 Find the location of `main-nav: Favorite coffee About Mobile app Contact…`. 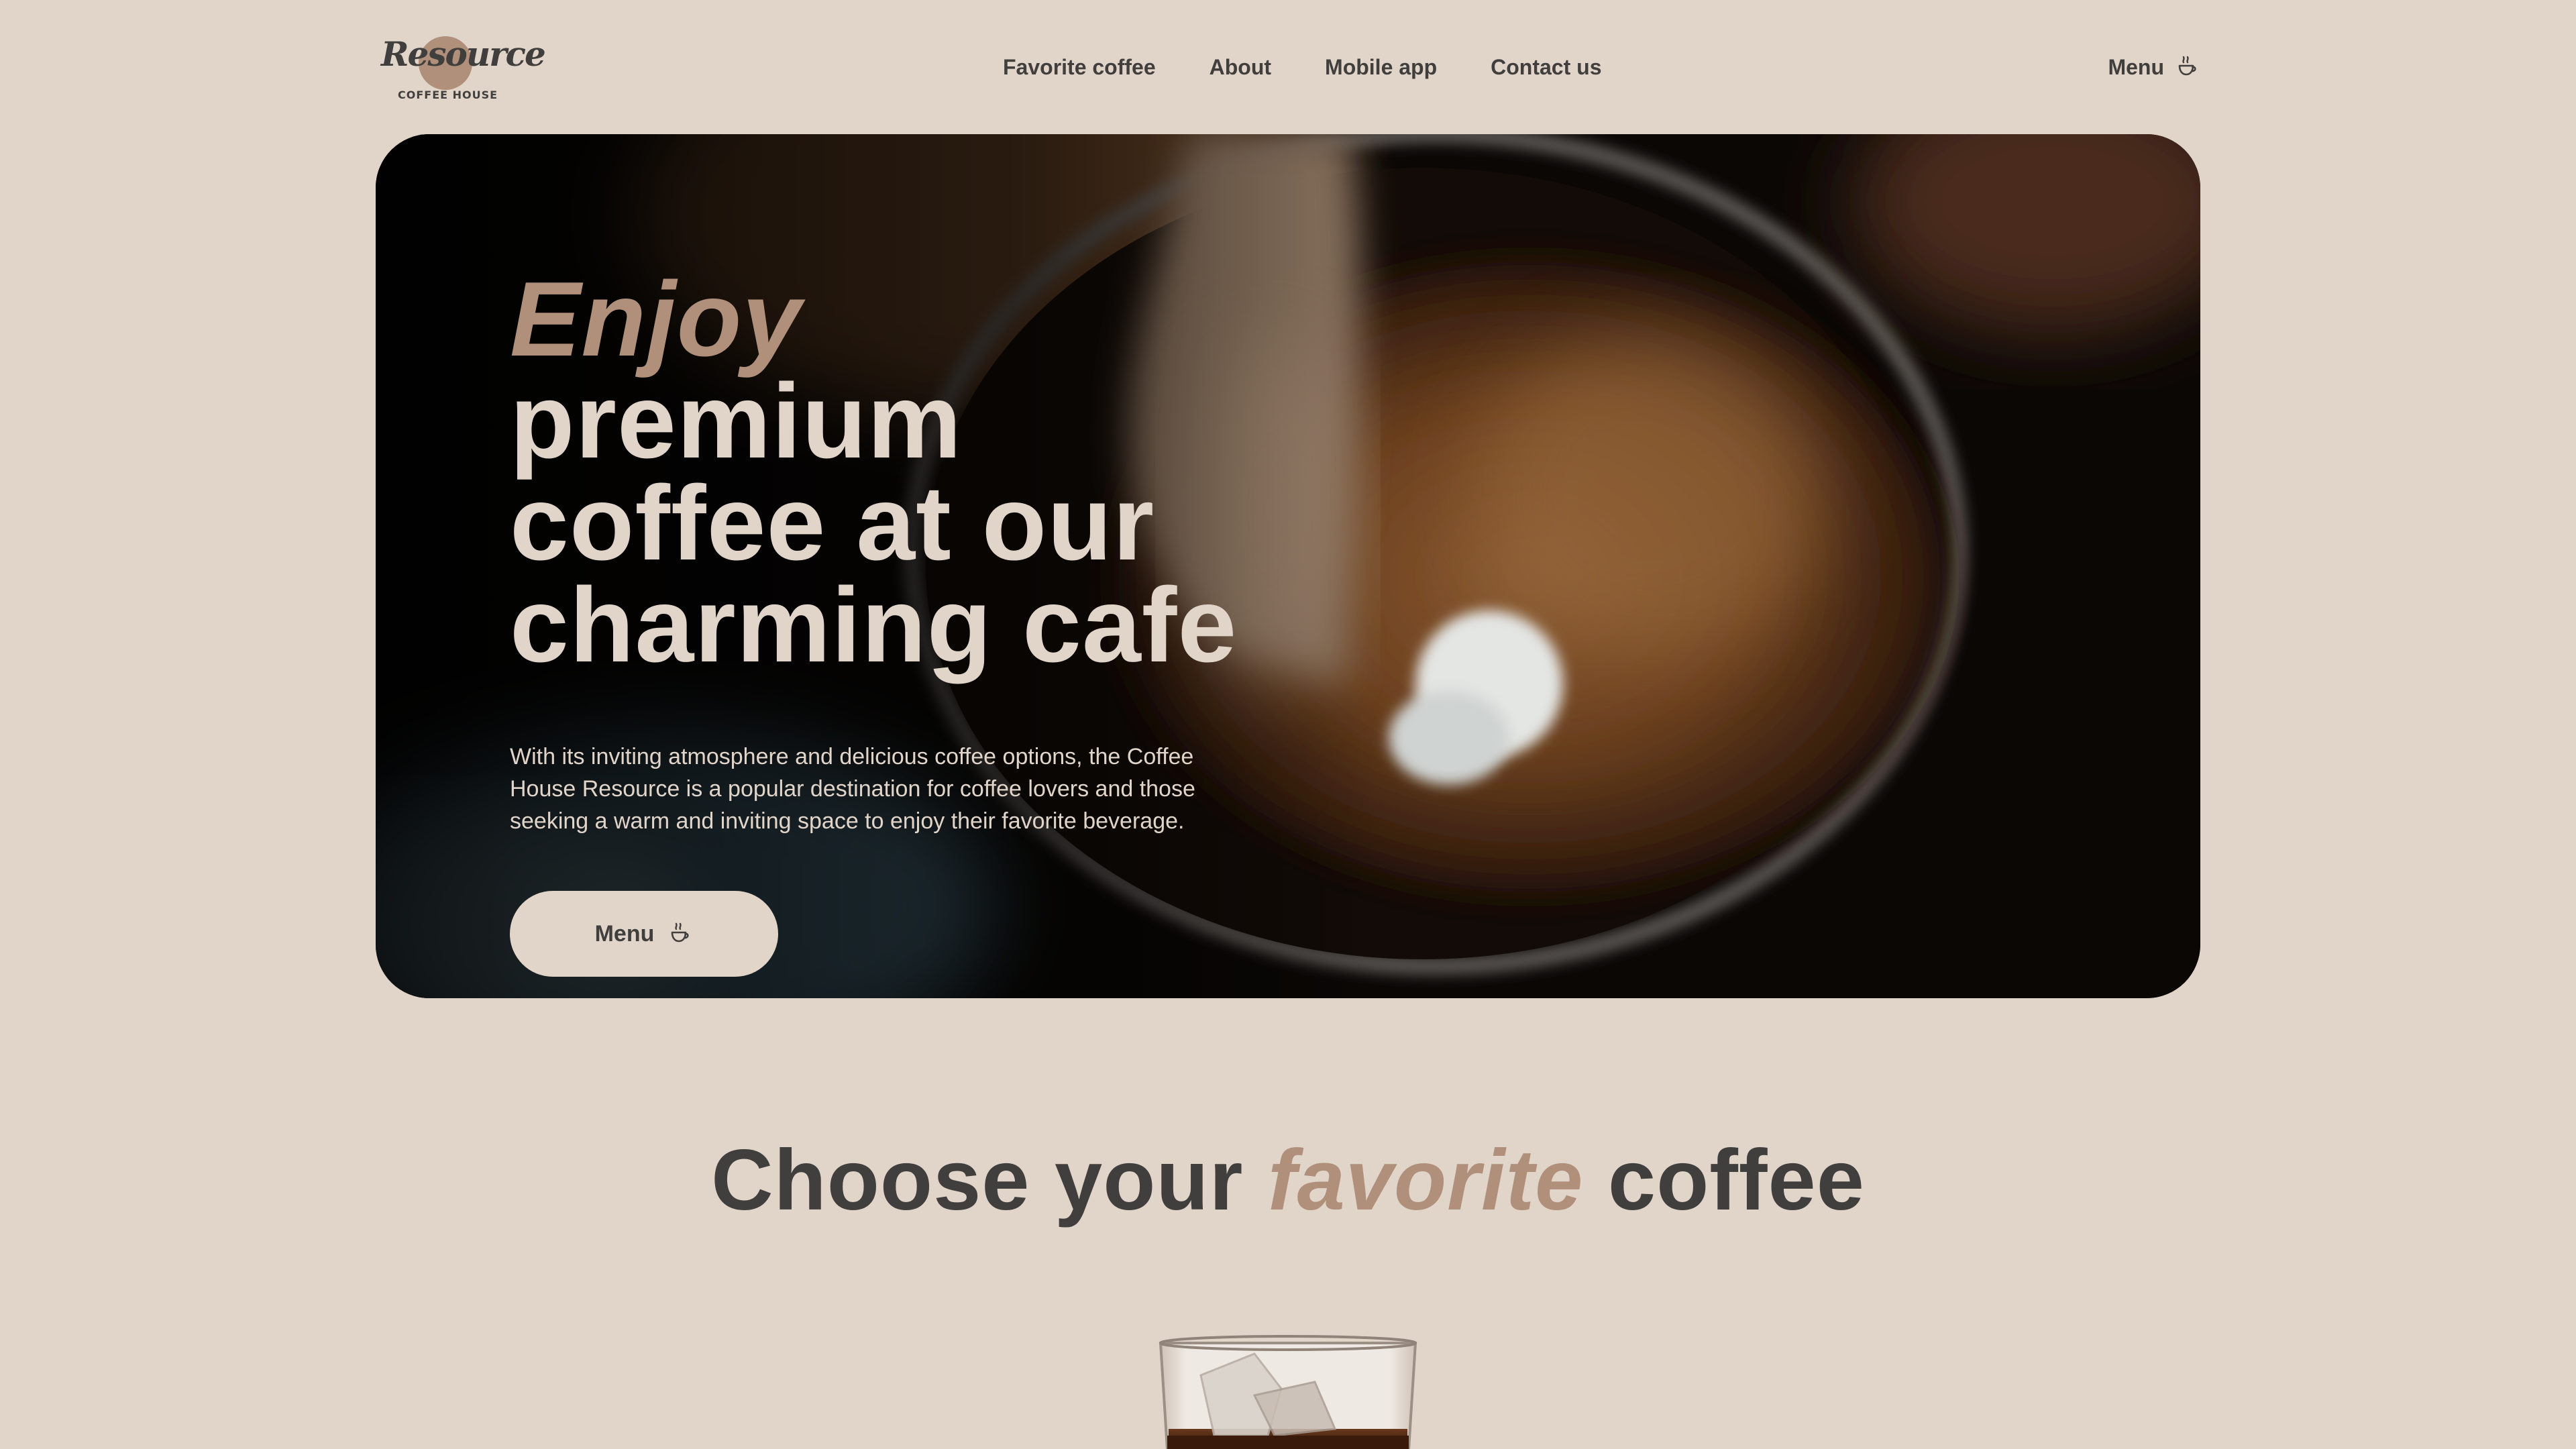

main-nav: Favorite coffee About Mobile app Contact… is located at coordinates (1302, 67).